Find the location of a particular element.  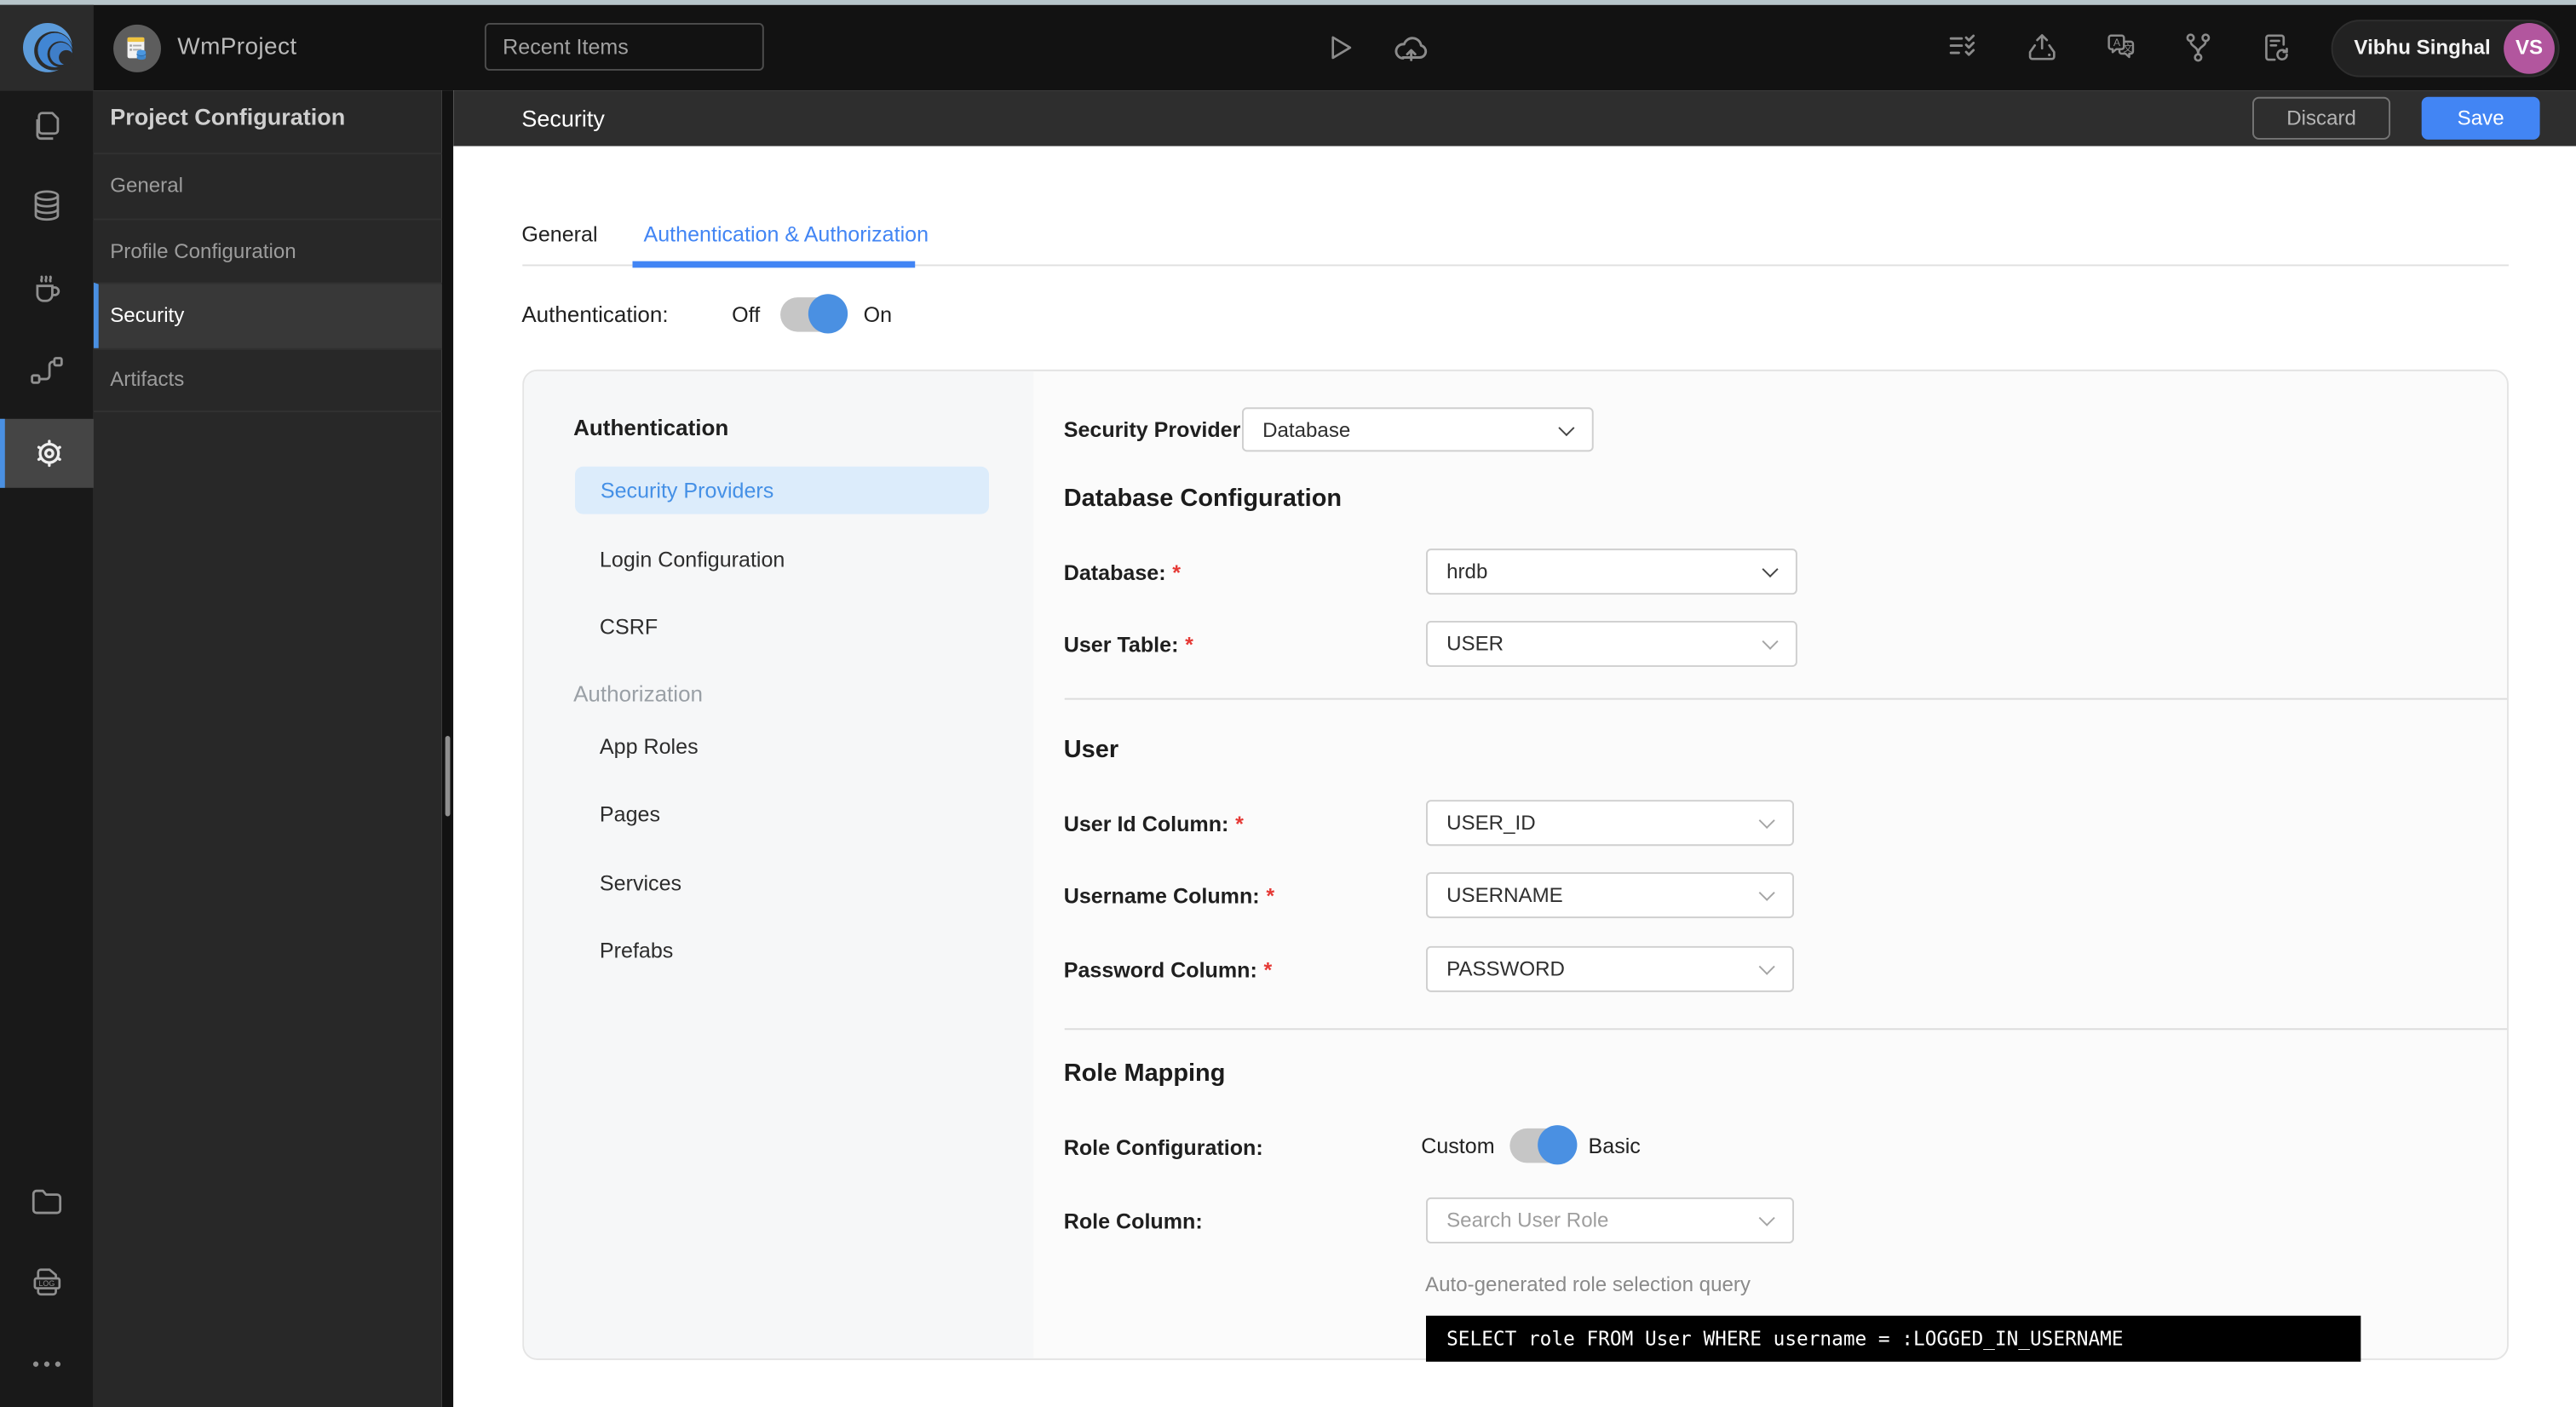

user-id-column-label: User Id Column: * is located at coordinates (1153, 823).